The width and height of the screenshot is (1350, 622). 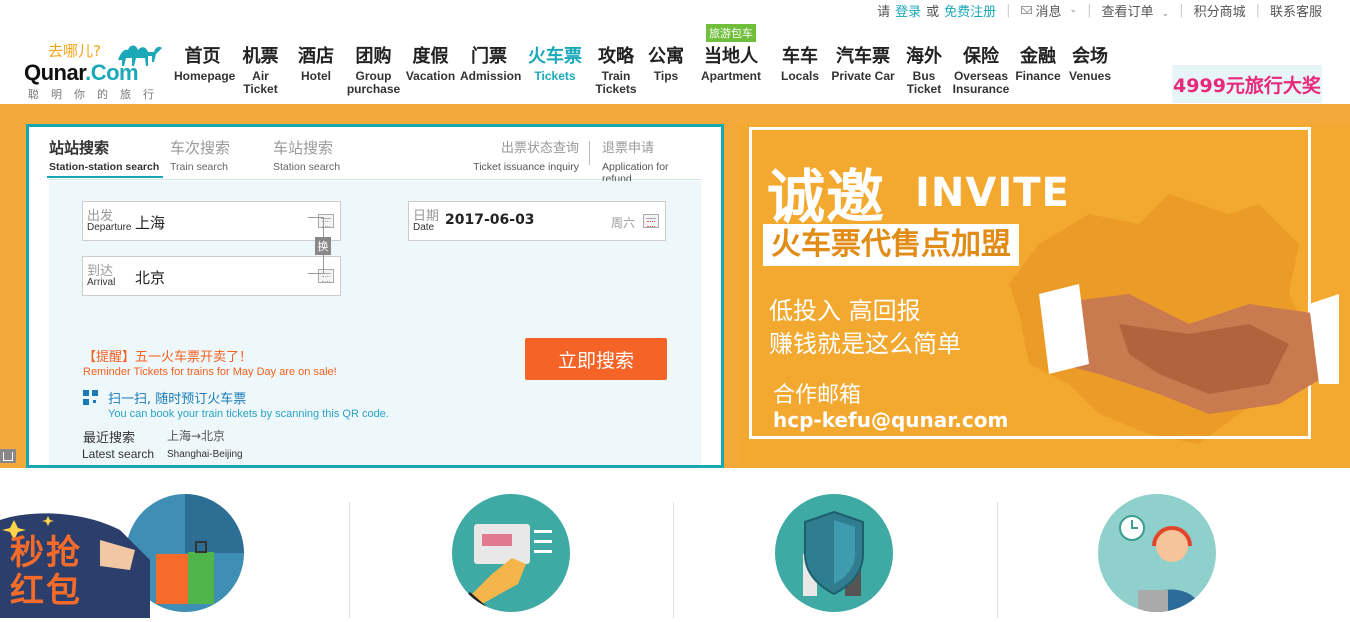 I want to click on calendar-icon, so click(x=651, y=221).